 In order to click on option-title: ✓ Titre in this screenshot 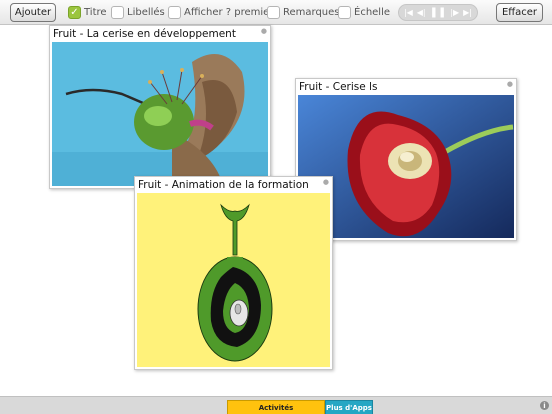, I will do `click(87, 12)`.